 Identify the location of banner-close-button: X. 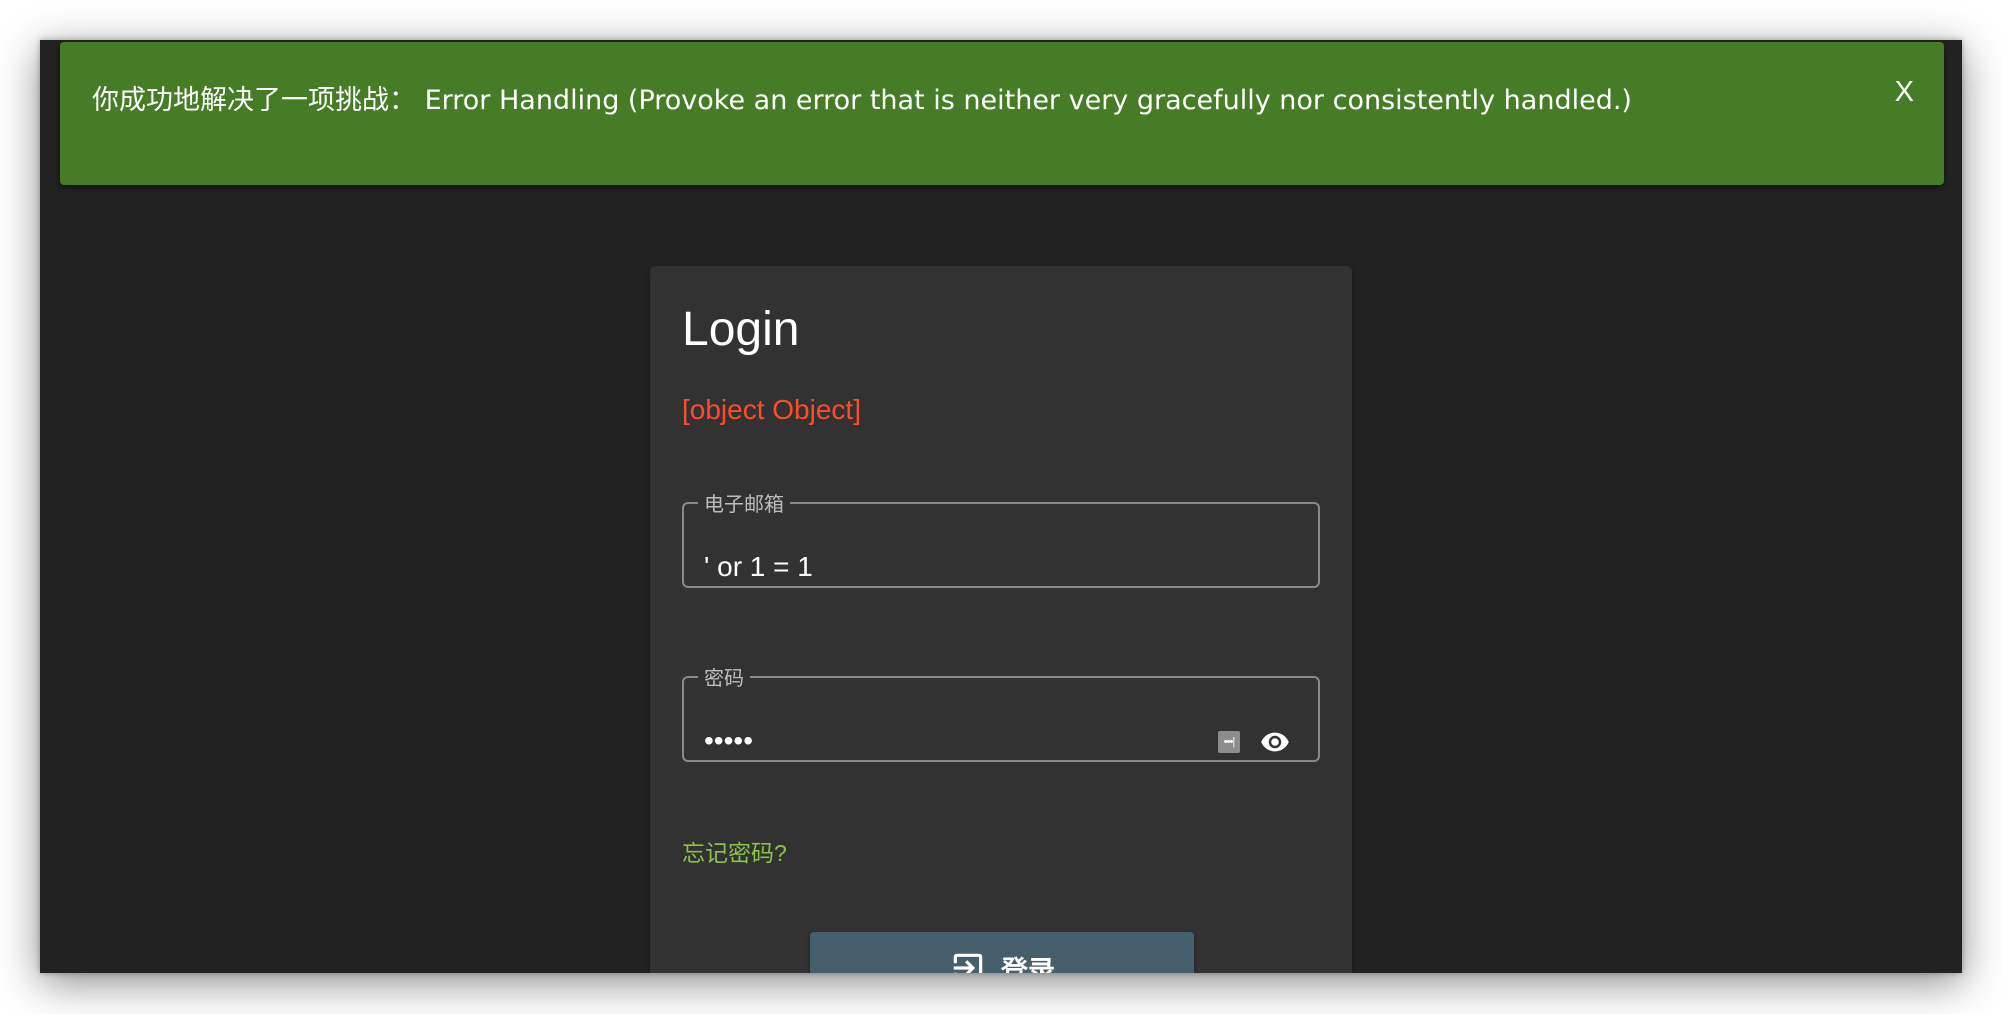
(1904, 92).